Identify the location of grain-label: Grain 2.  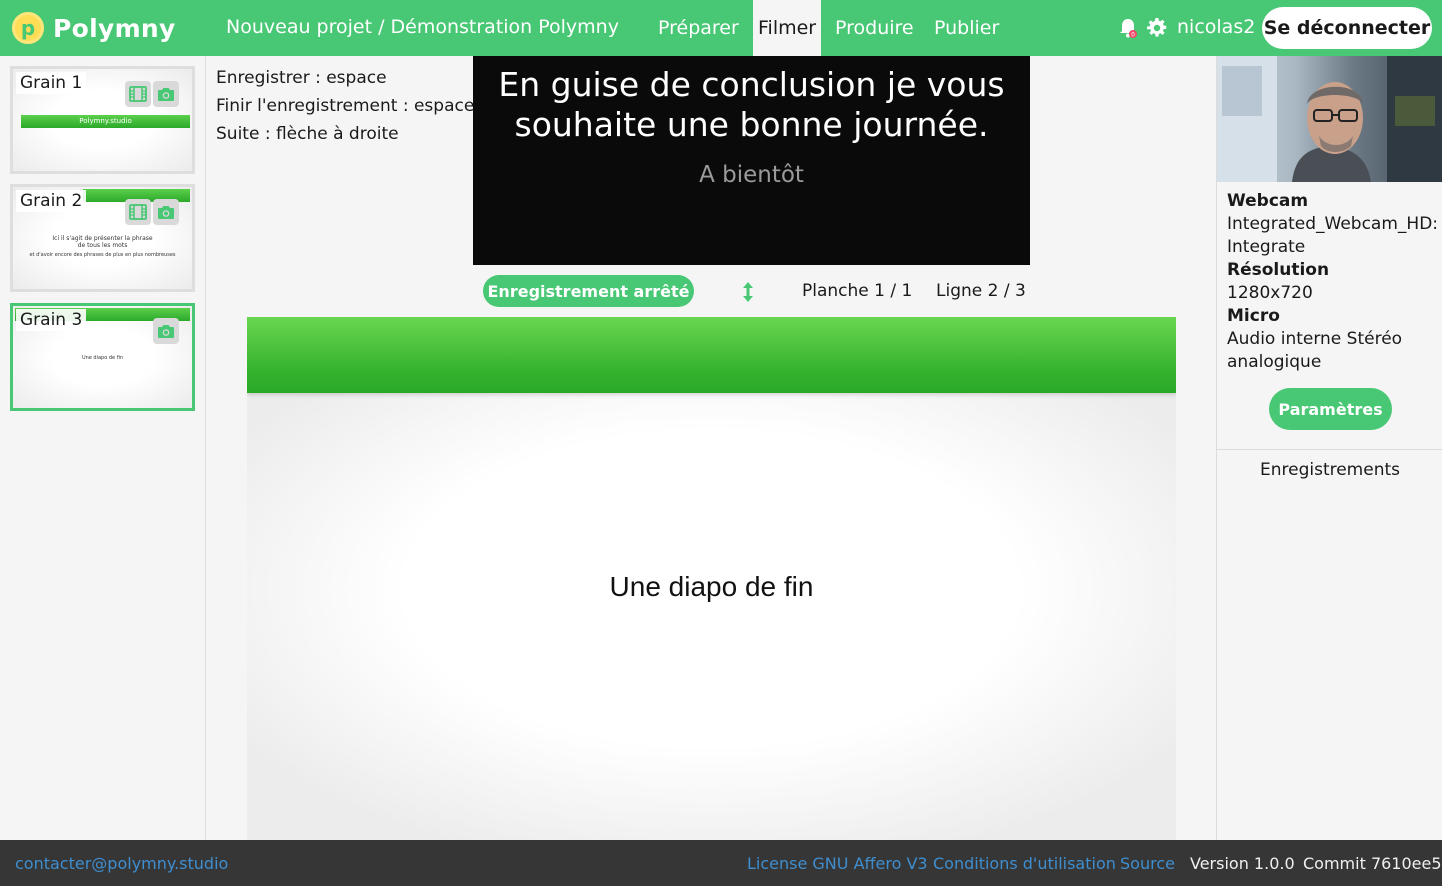
(51, 201).